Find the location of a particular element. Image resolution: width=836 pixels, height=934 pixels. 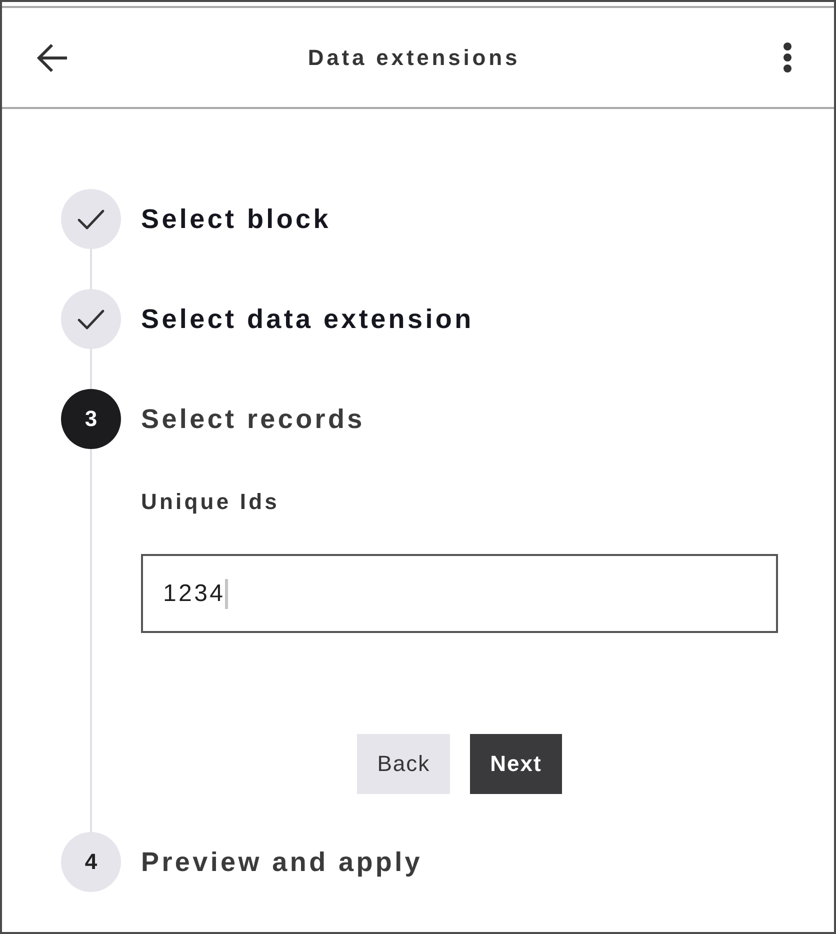

more-menu-icon is located at coordinates (787, 57).